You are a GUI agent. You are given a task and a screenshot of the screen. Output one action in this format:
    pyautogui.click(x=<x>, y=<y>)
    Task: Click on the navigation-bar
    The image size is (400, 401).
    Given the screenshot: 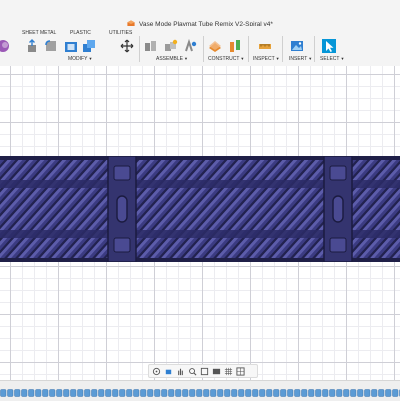 What is the action you would take?
    pyautogui.click(x=203, y=371)
    